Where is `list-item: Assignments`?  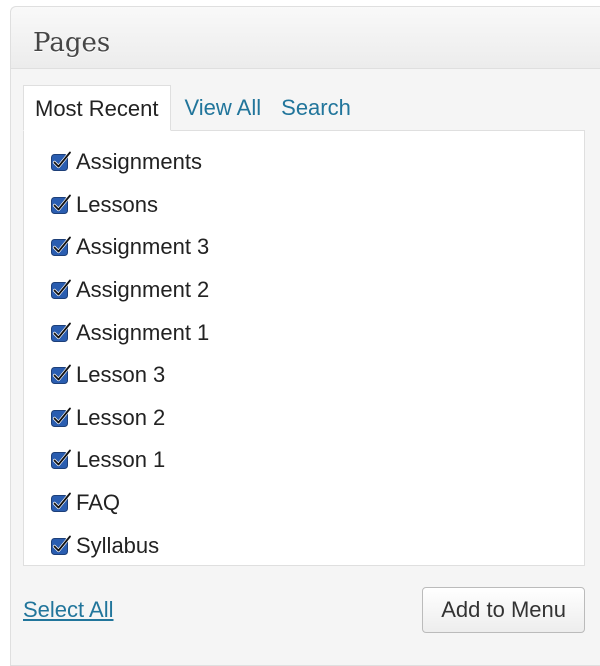
list-item: Assignments is located at coordinates (317, 162).